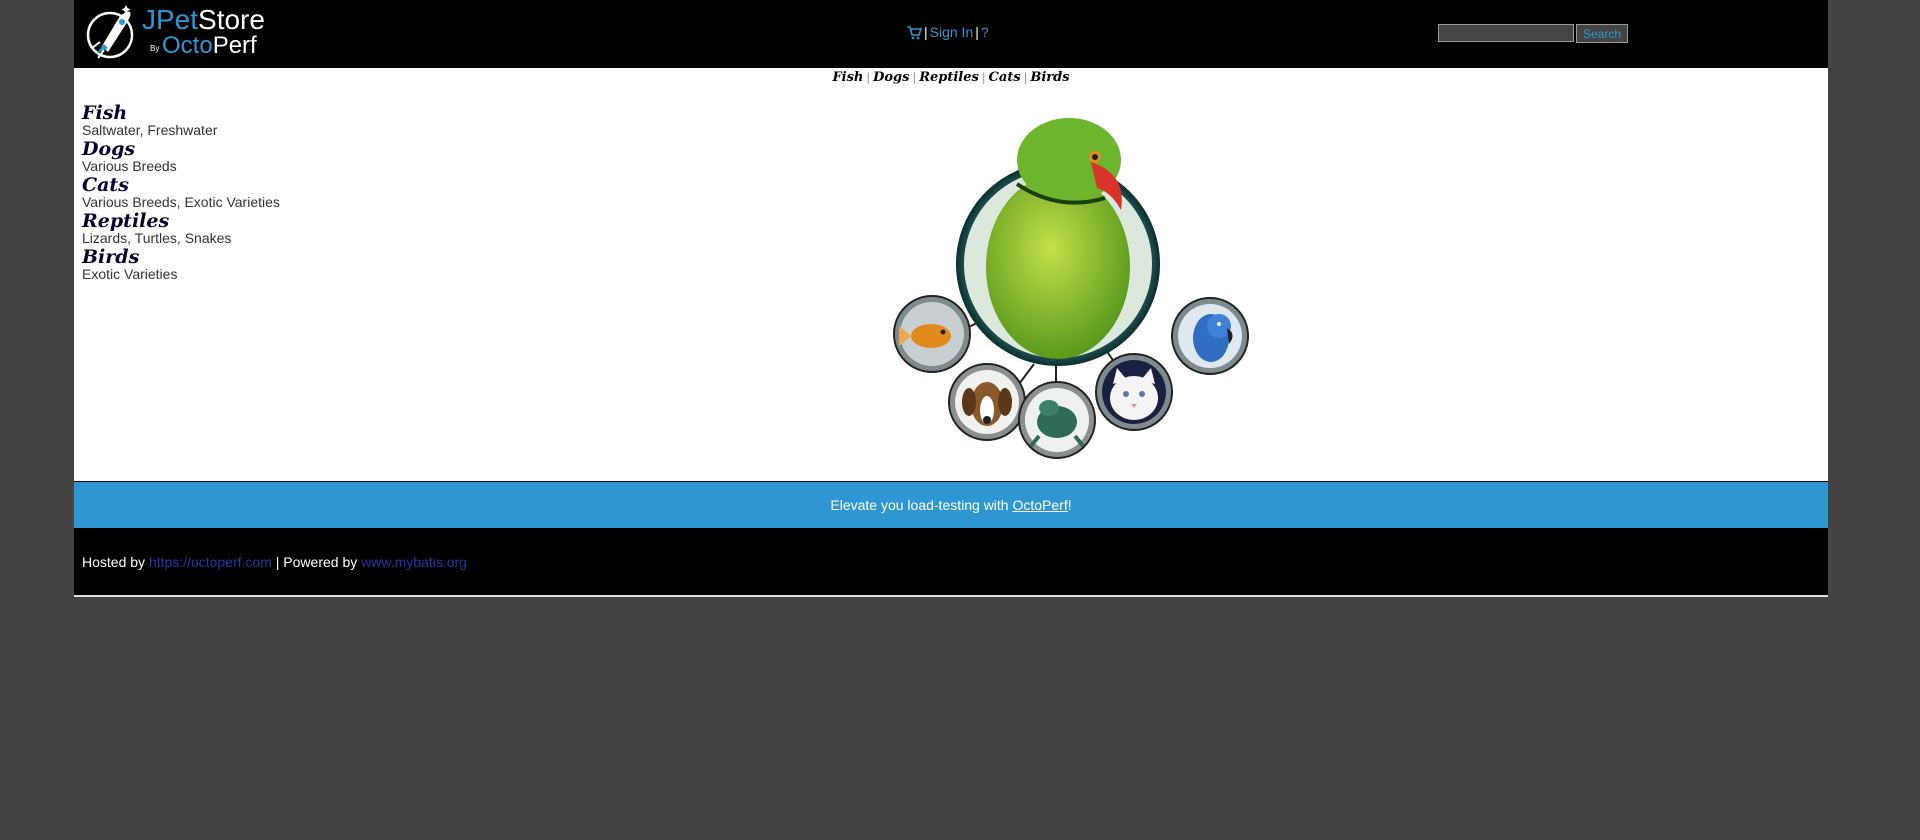 The height and width of the screenshot is (840, 1920). I want to click on category-title-birds: Birds, so click(181, 257).